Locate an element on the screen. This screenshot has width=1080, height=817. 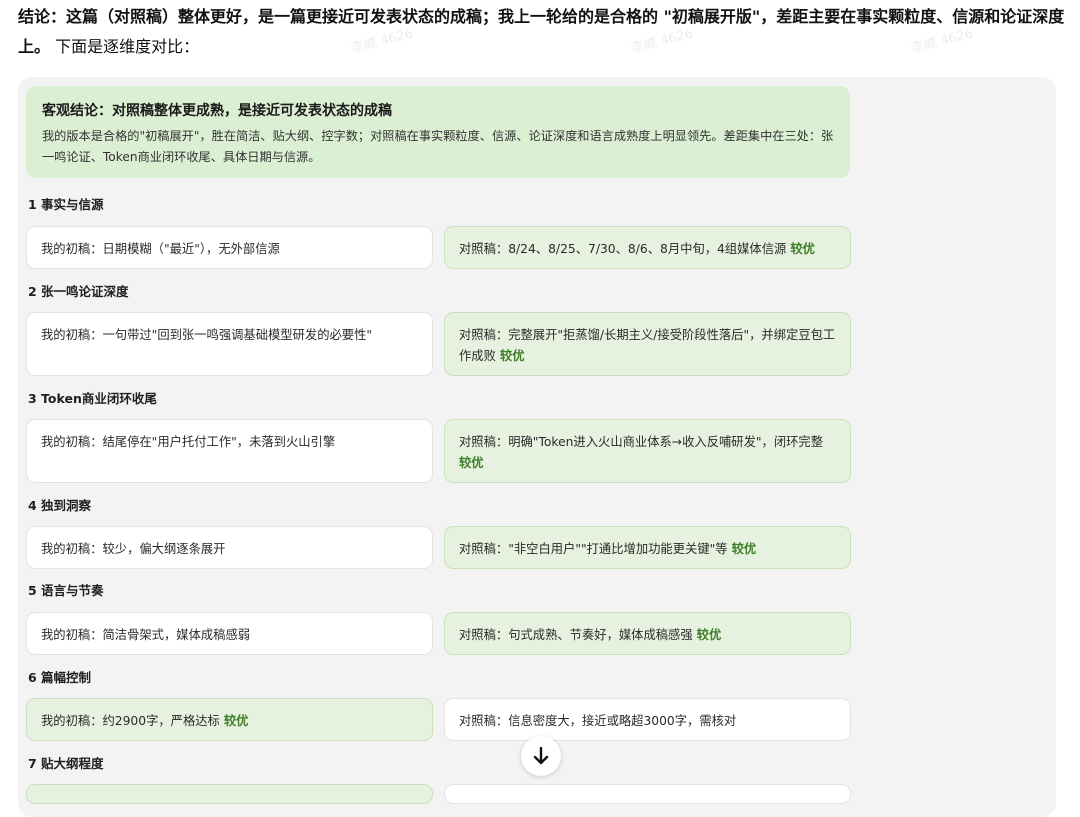
draft-card: 我的初稿：结尾停在"用户托付工作"，未落到火山引擎 is located at coordinates (229, 451).